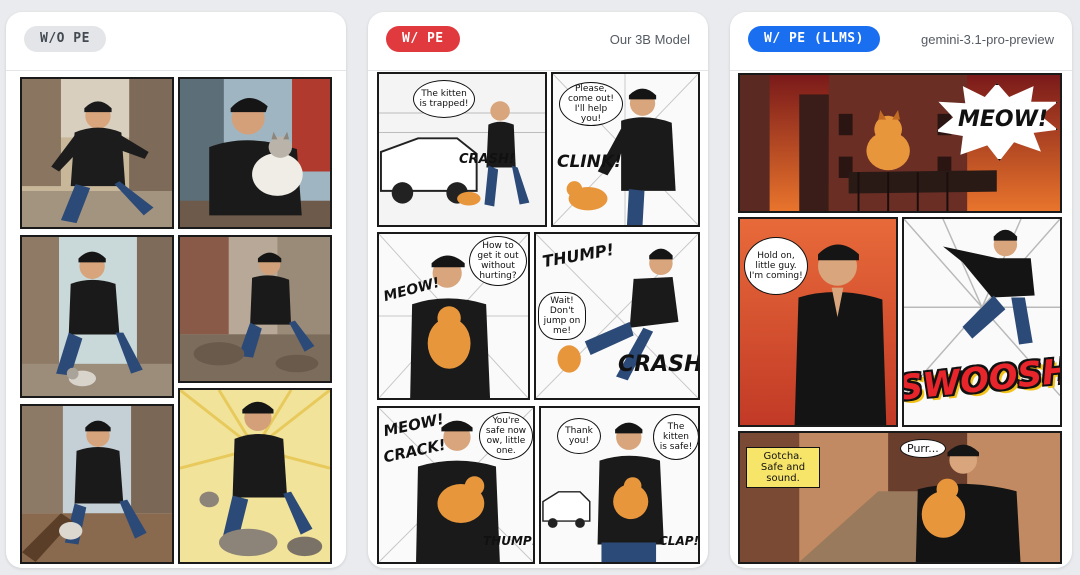 The image size is (1080, 575). I want to click on speech-bubble: Please, come out! I'll help you!, so click(591, 104).